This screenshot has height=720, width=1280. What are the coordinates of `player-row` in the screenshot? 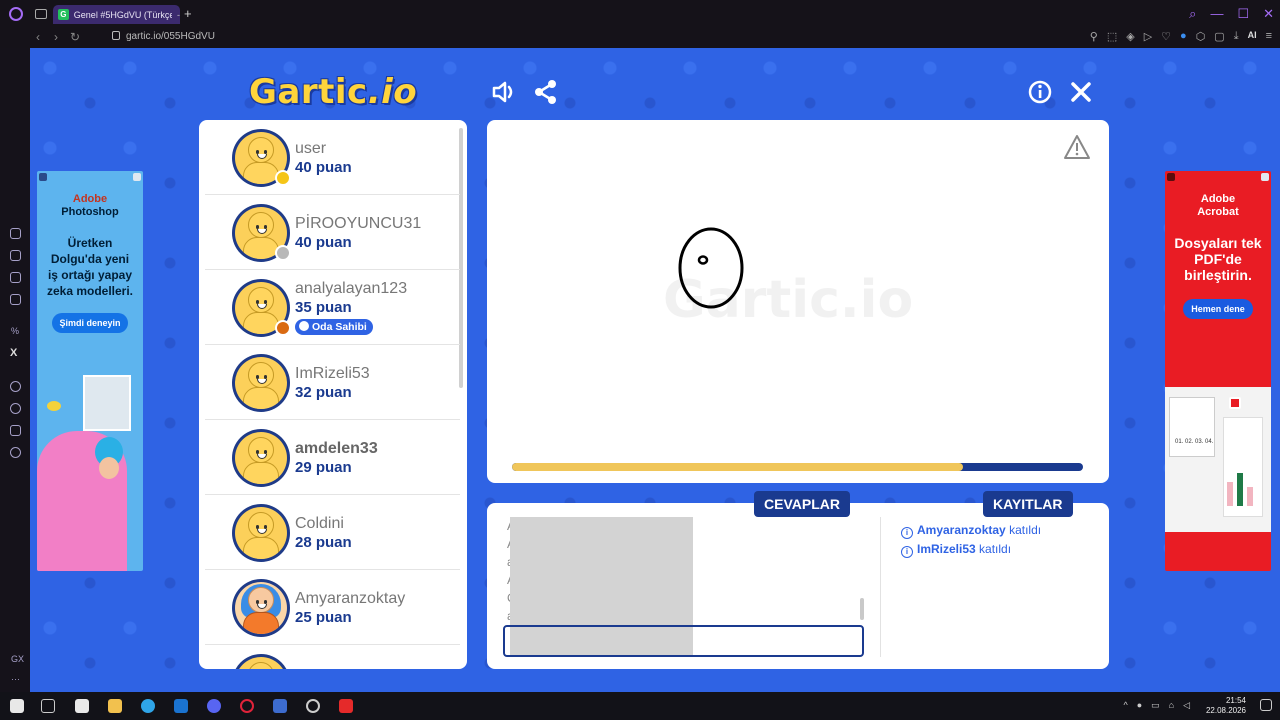 It's located at (332, 657).